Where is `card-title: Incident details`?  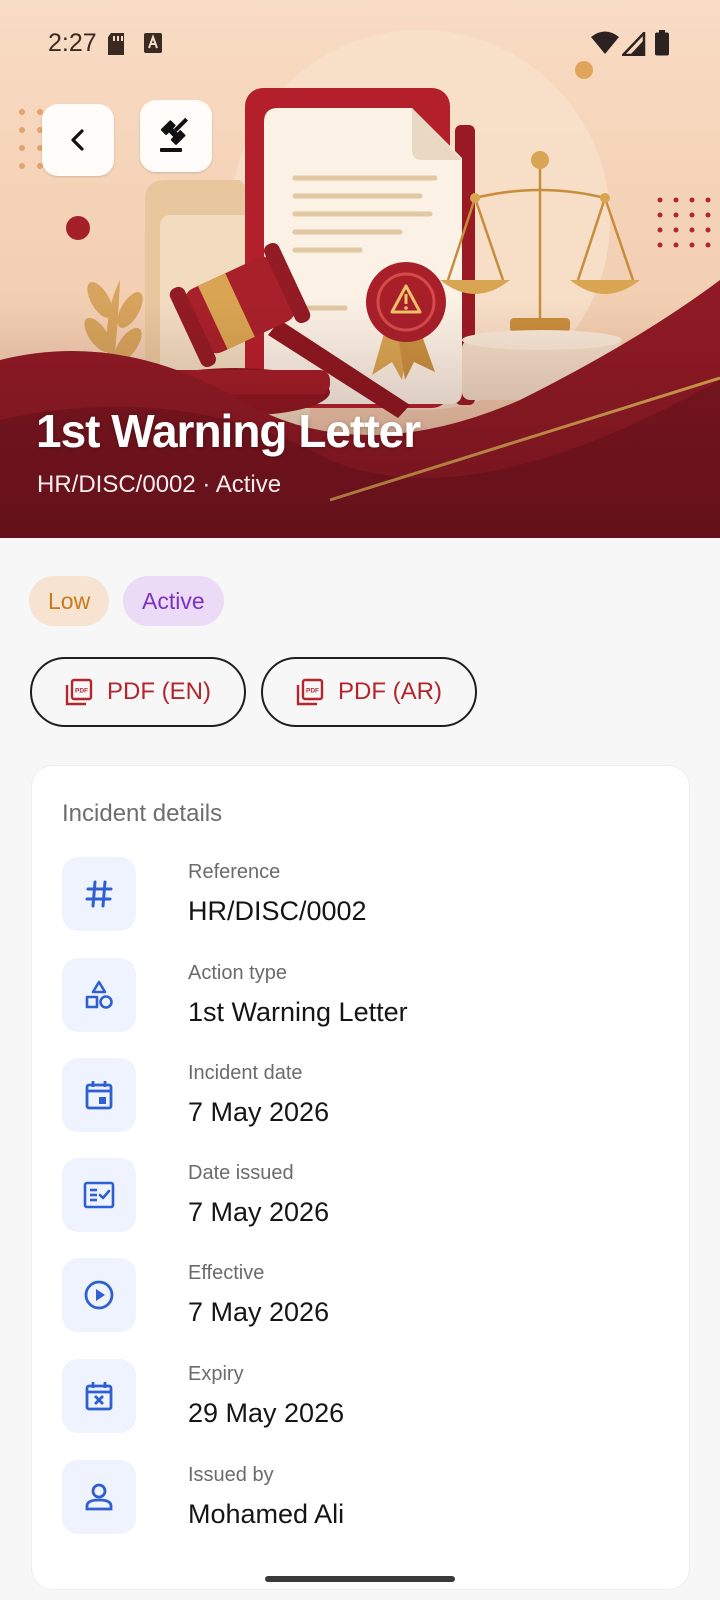
card-title: Incident details is located at coordinates (142, 813).